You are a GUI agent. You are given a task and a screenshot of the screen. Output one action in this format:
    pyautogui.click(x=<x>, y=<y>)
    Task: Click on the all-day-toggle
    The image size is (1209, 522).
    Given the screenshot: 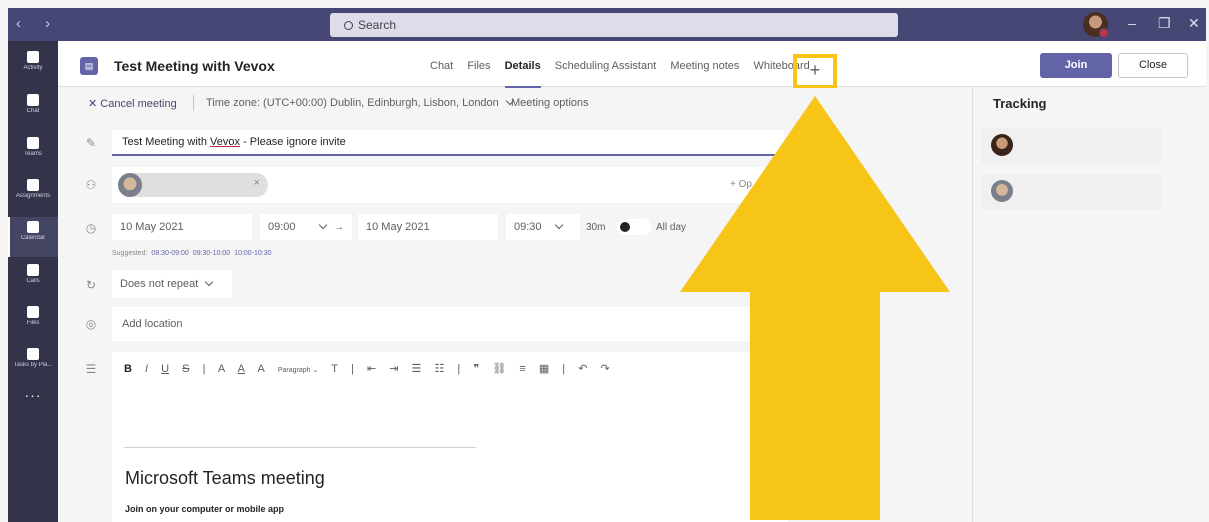 What is the action you would take?
    pyautogui.click(x=634, y=227)
    